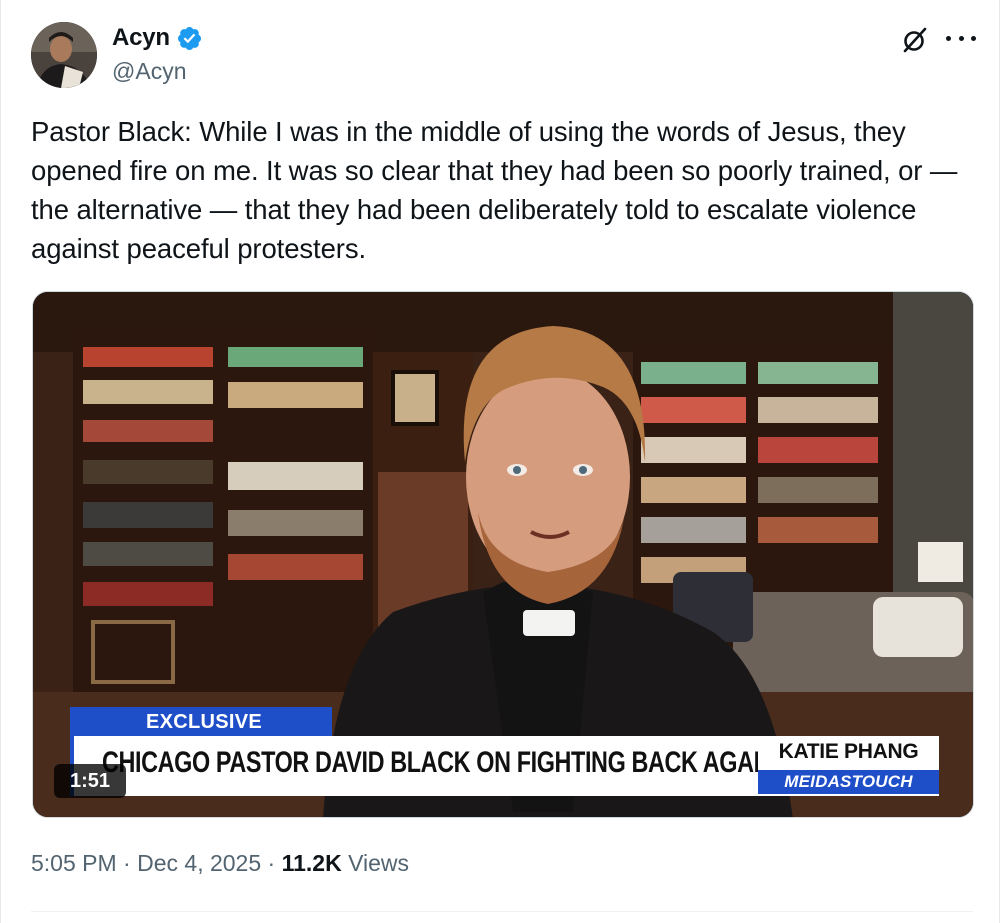  I want to click on views-label: Views, so click(379, 863).